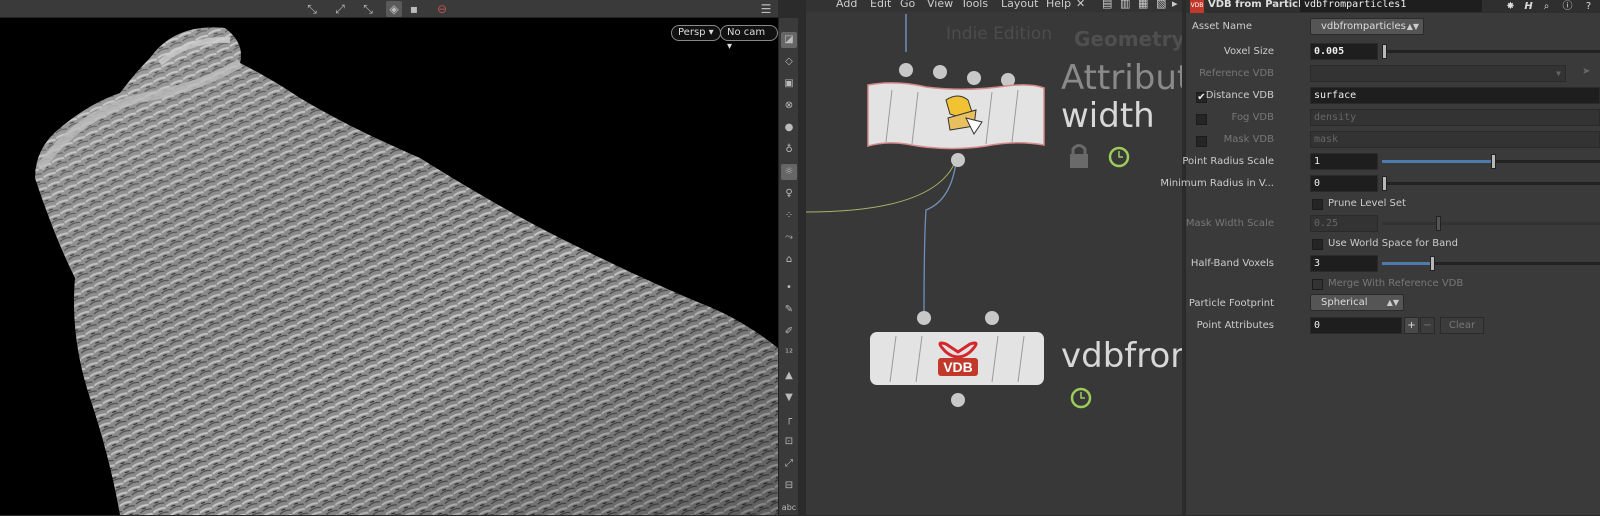  What do you see at coordinates (940, 240) in the screenshot?
I see `connection-wire` at bounding box center [940, 240].